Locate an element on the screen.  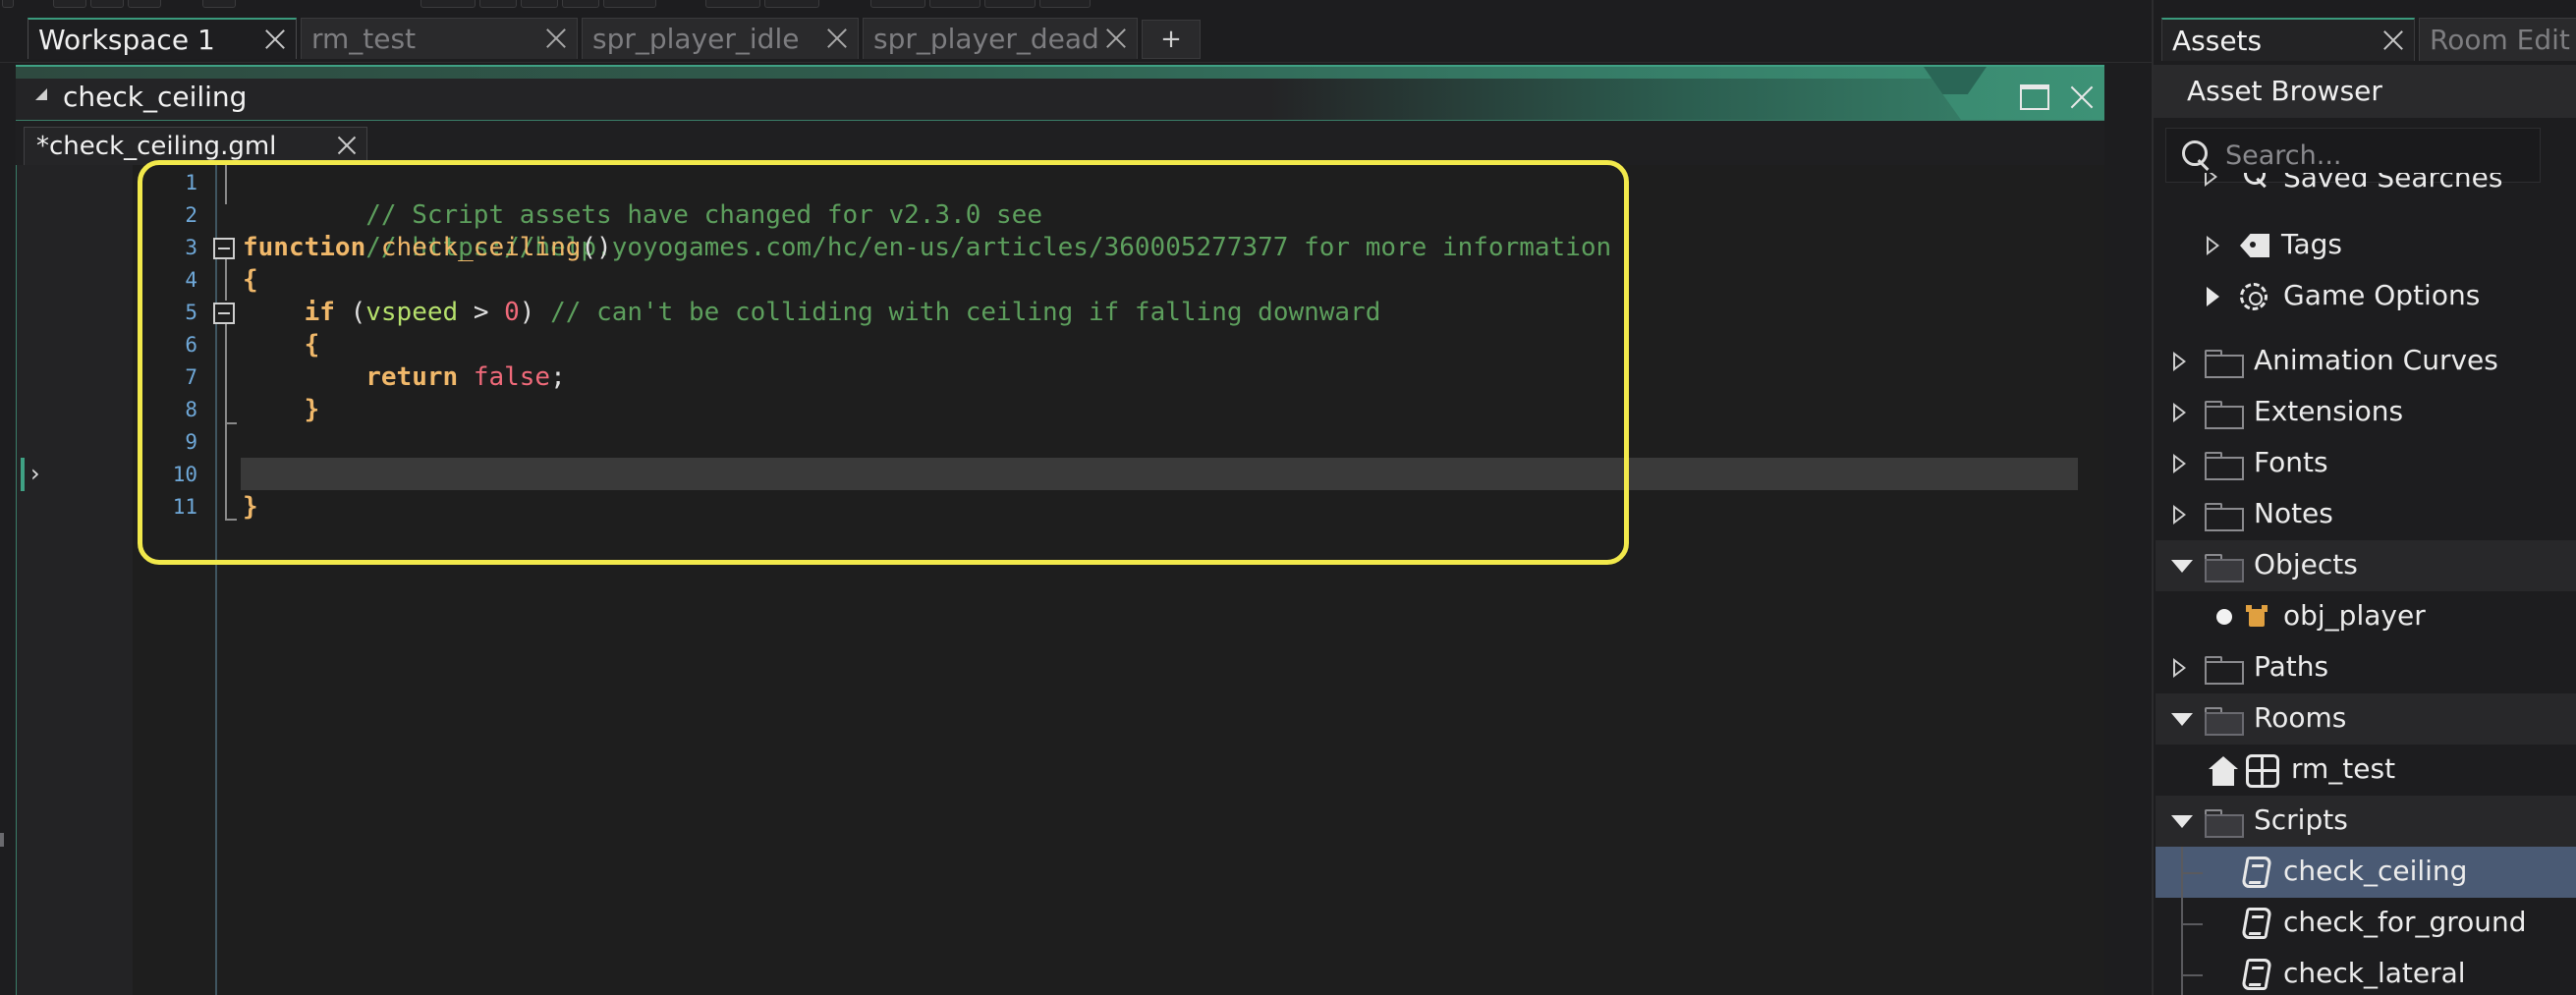
tree-item-tags: Tags is located at coordinates (2366, 245).